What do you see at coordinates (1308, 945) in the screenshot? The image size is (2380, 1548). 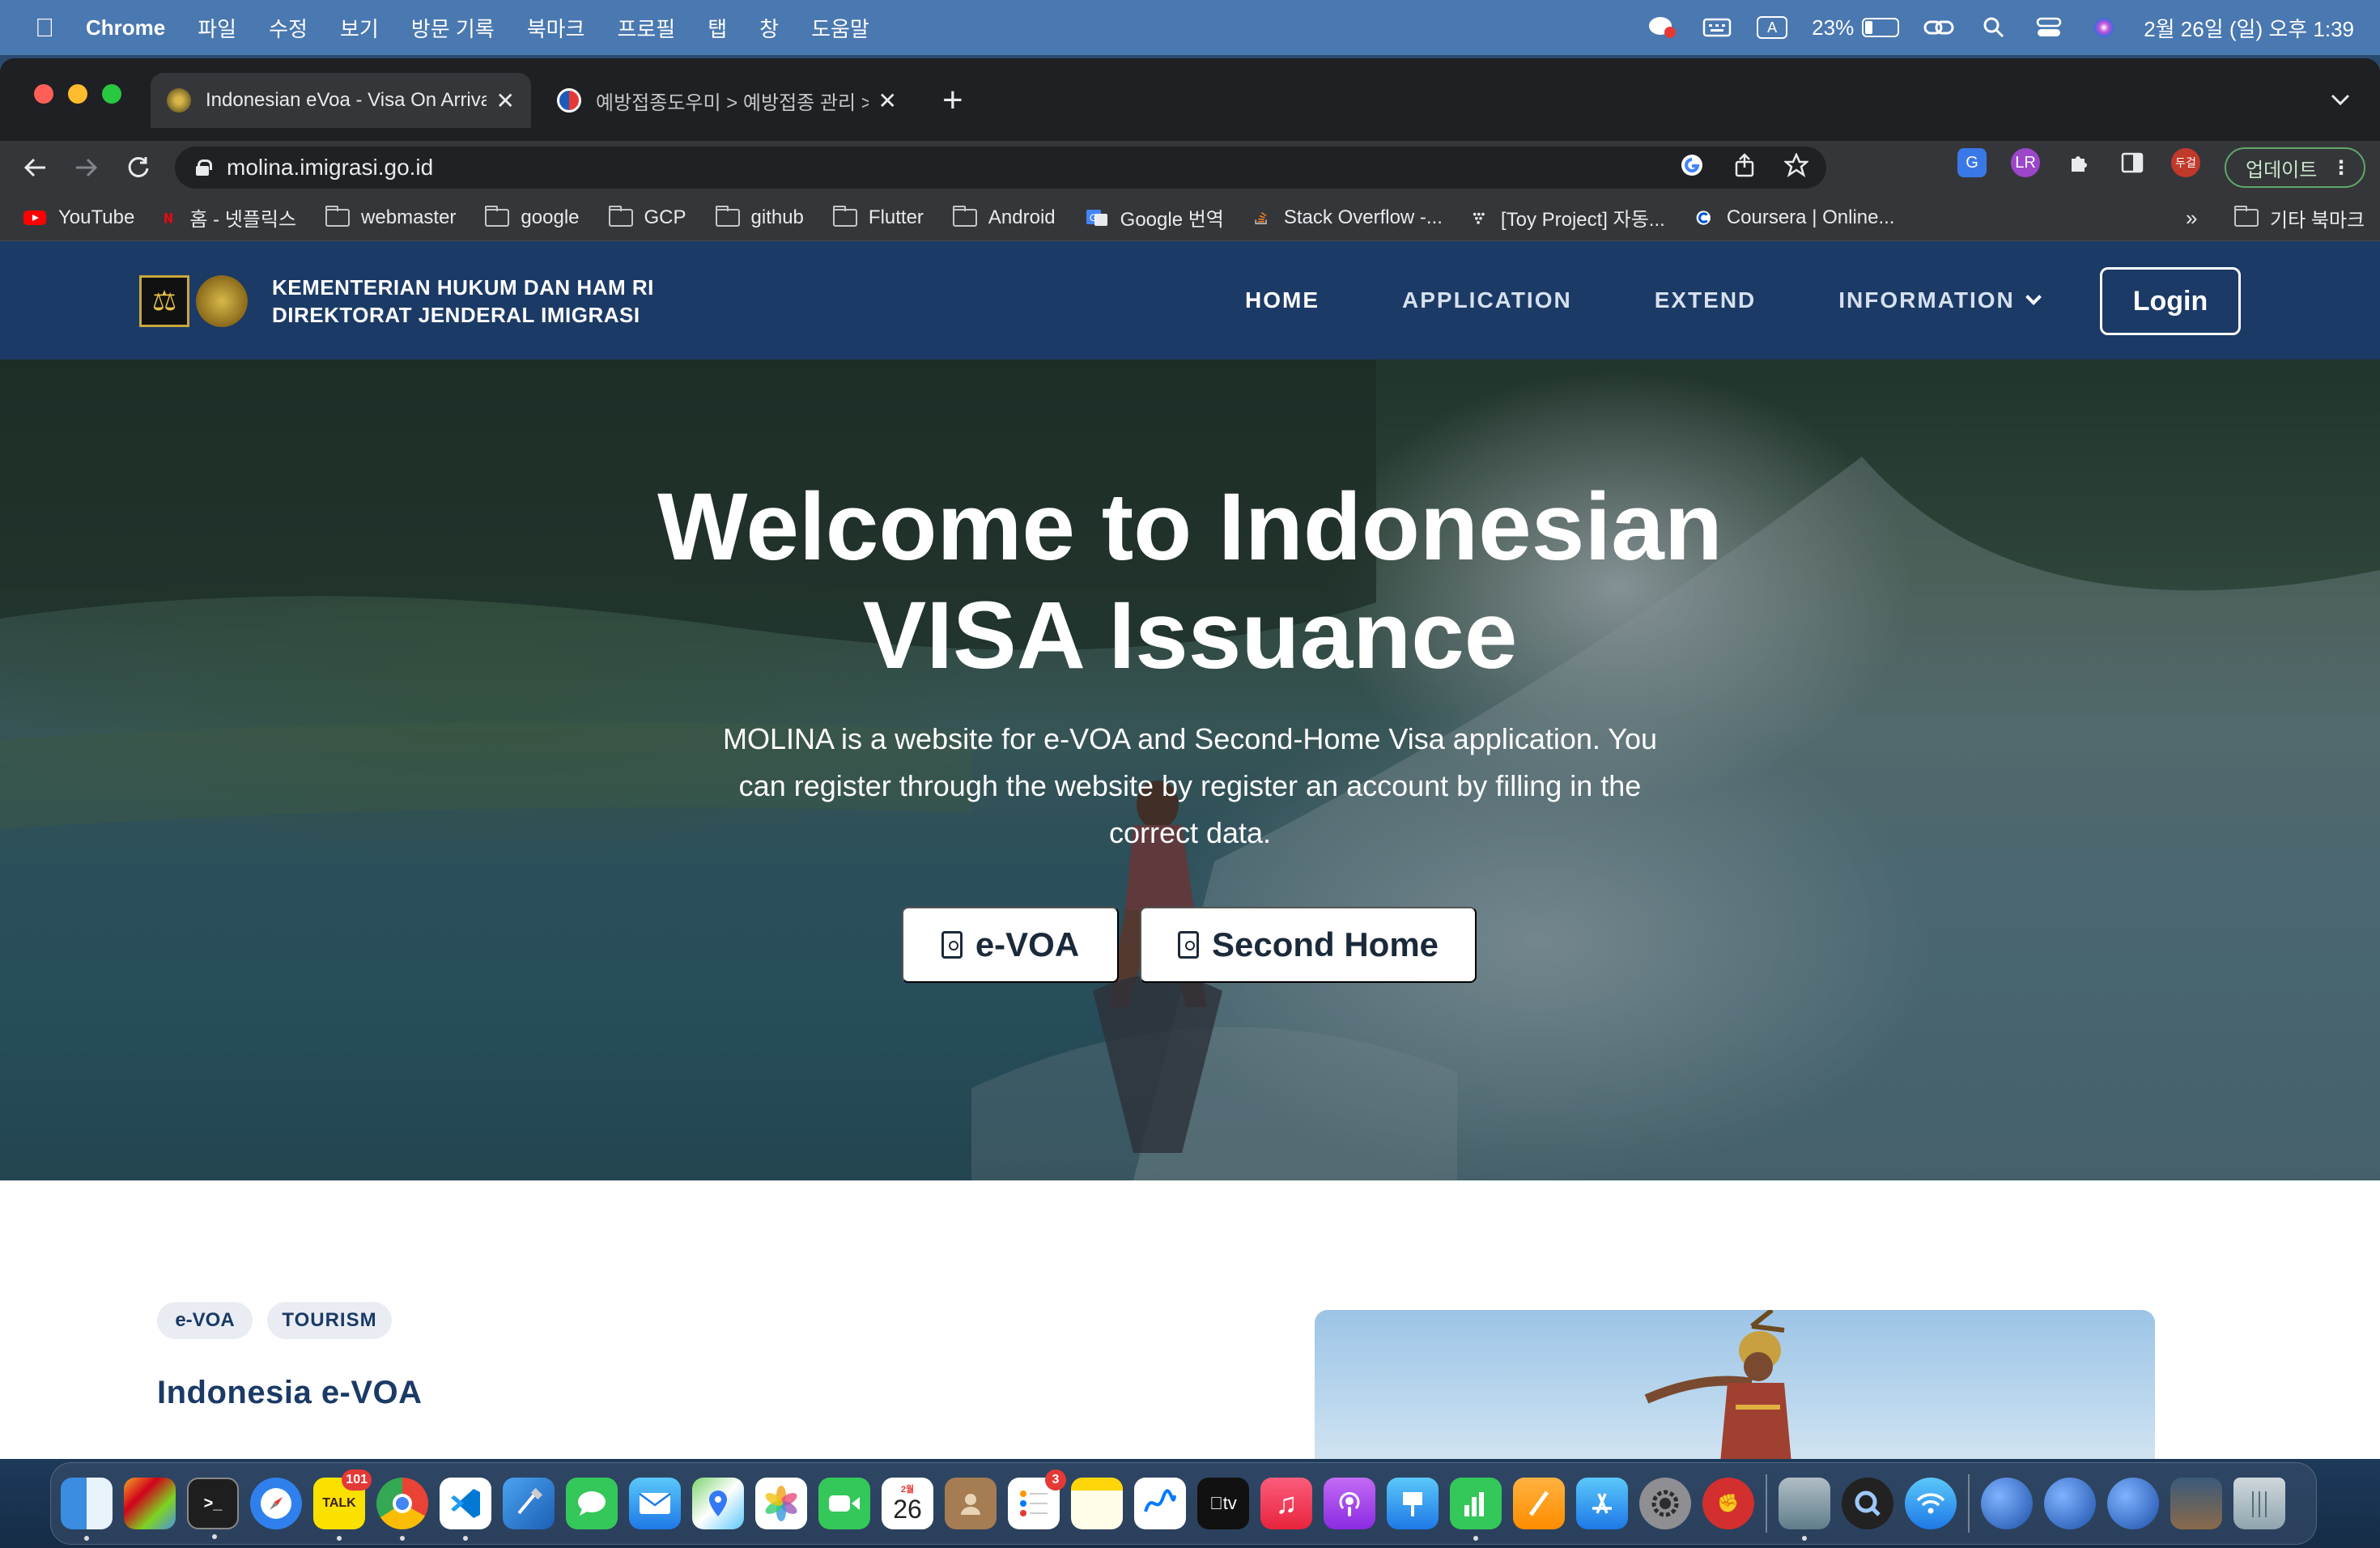 I see `second-home-button: Second Home` at bounding box center [1308, 945].